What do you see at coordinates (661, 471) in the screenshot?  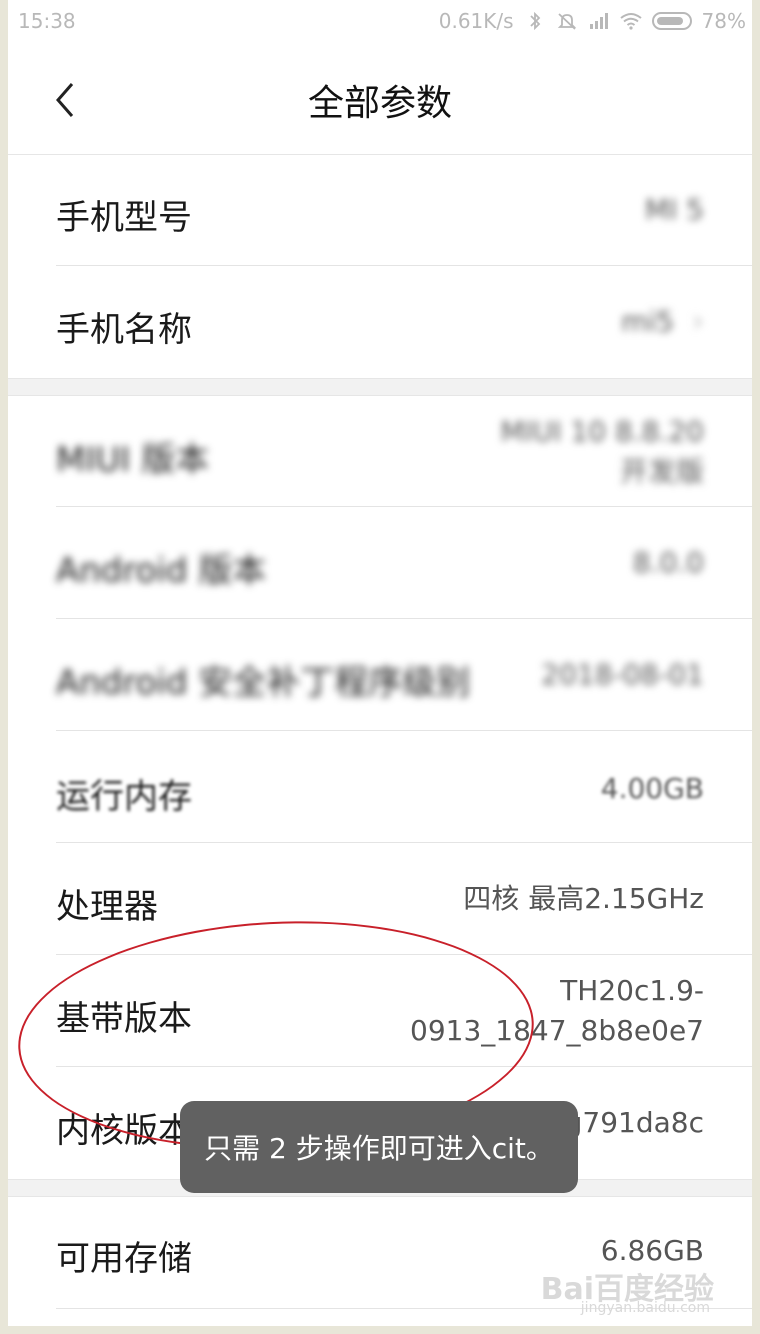 I see `row-value-line: 开发版` at bounding box center [661, 471].